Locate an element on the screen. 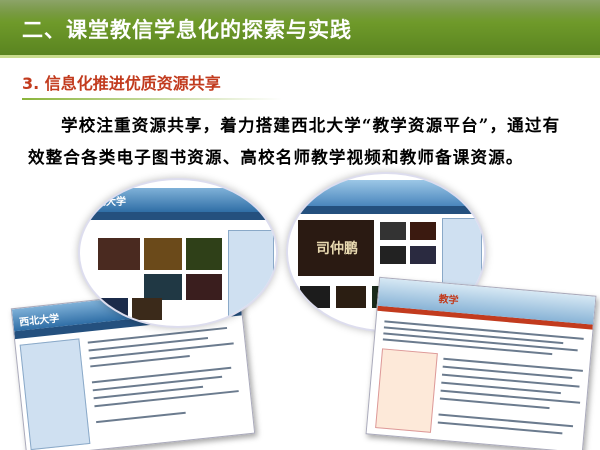 The height and width of the screenshot is (450, 600). lens-left-homepage: 西北大学 is located at coordinates (178, 253).